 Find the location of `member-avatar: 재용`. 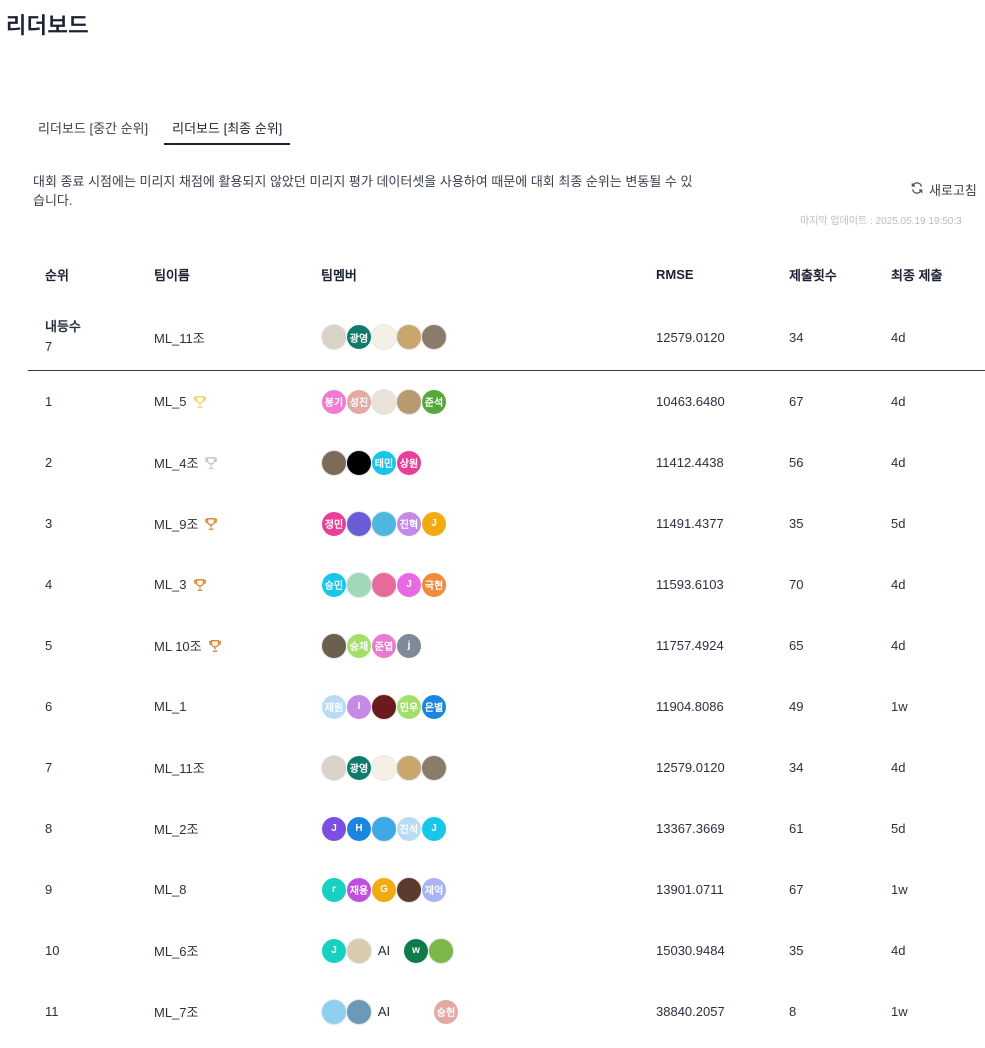

member-avatar: 재용 is located at coordinates (359, 889).